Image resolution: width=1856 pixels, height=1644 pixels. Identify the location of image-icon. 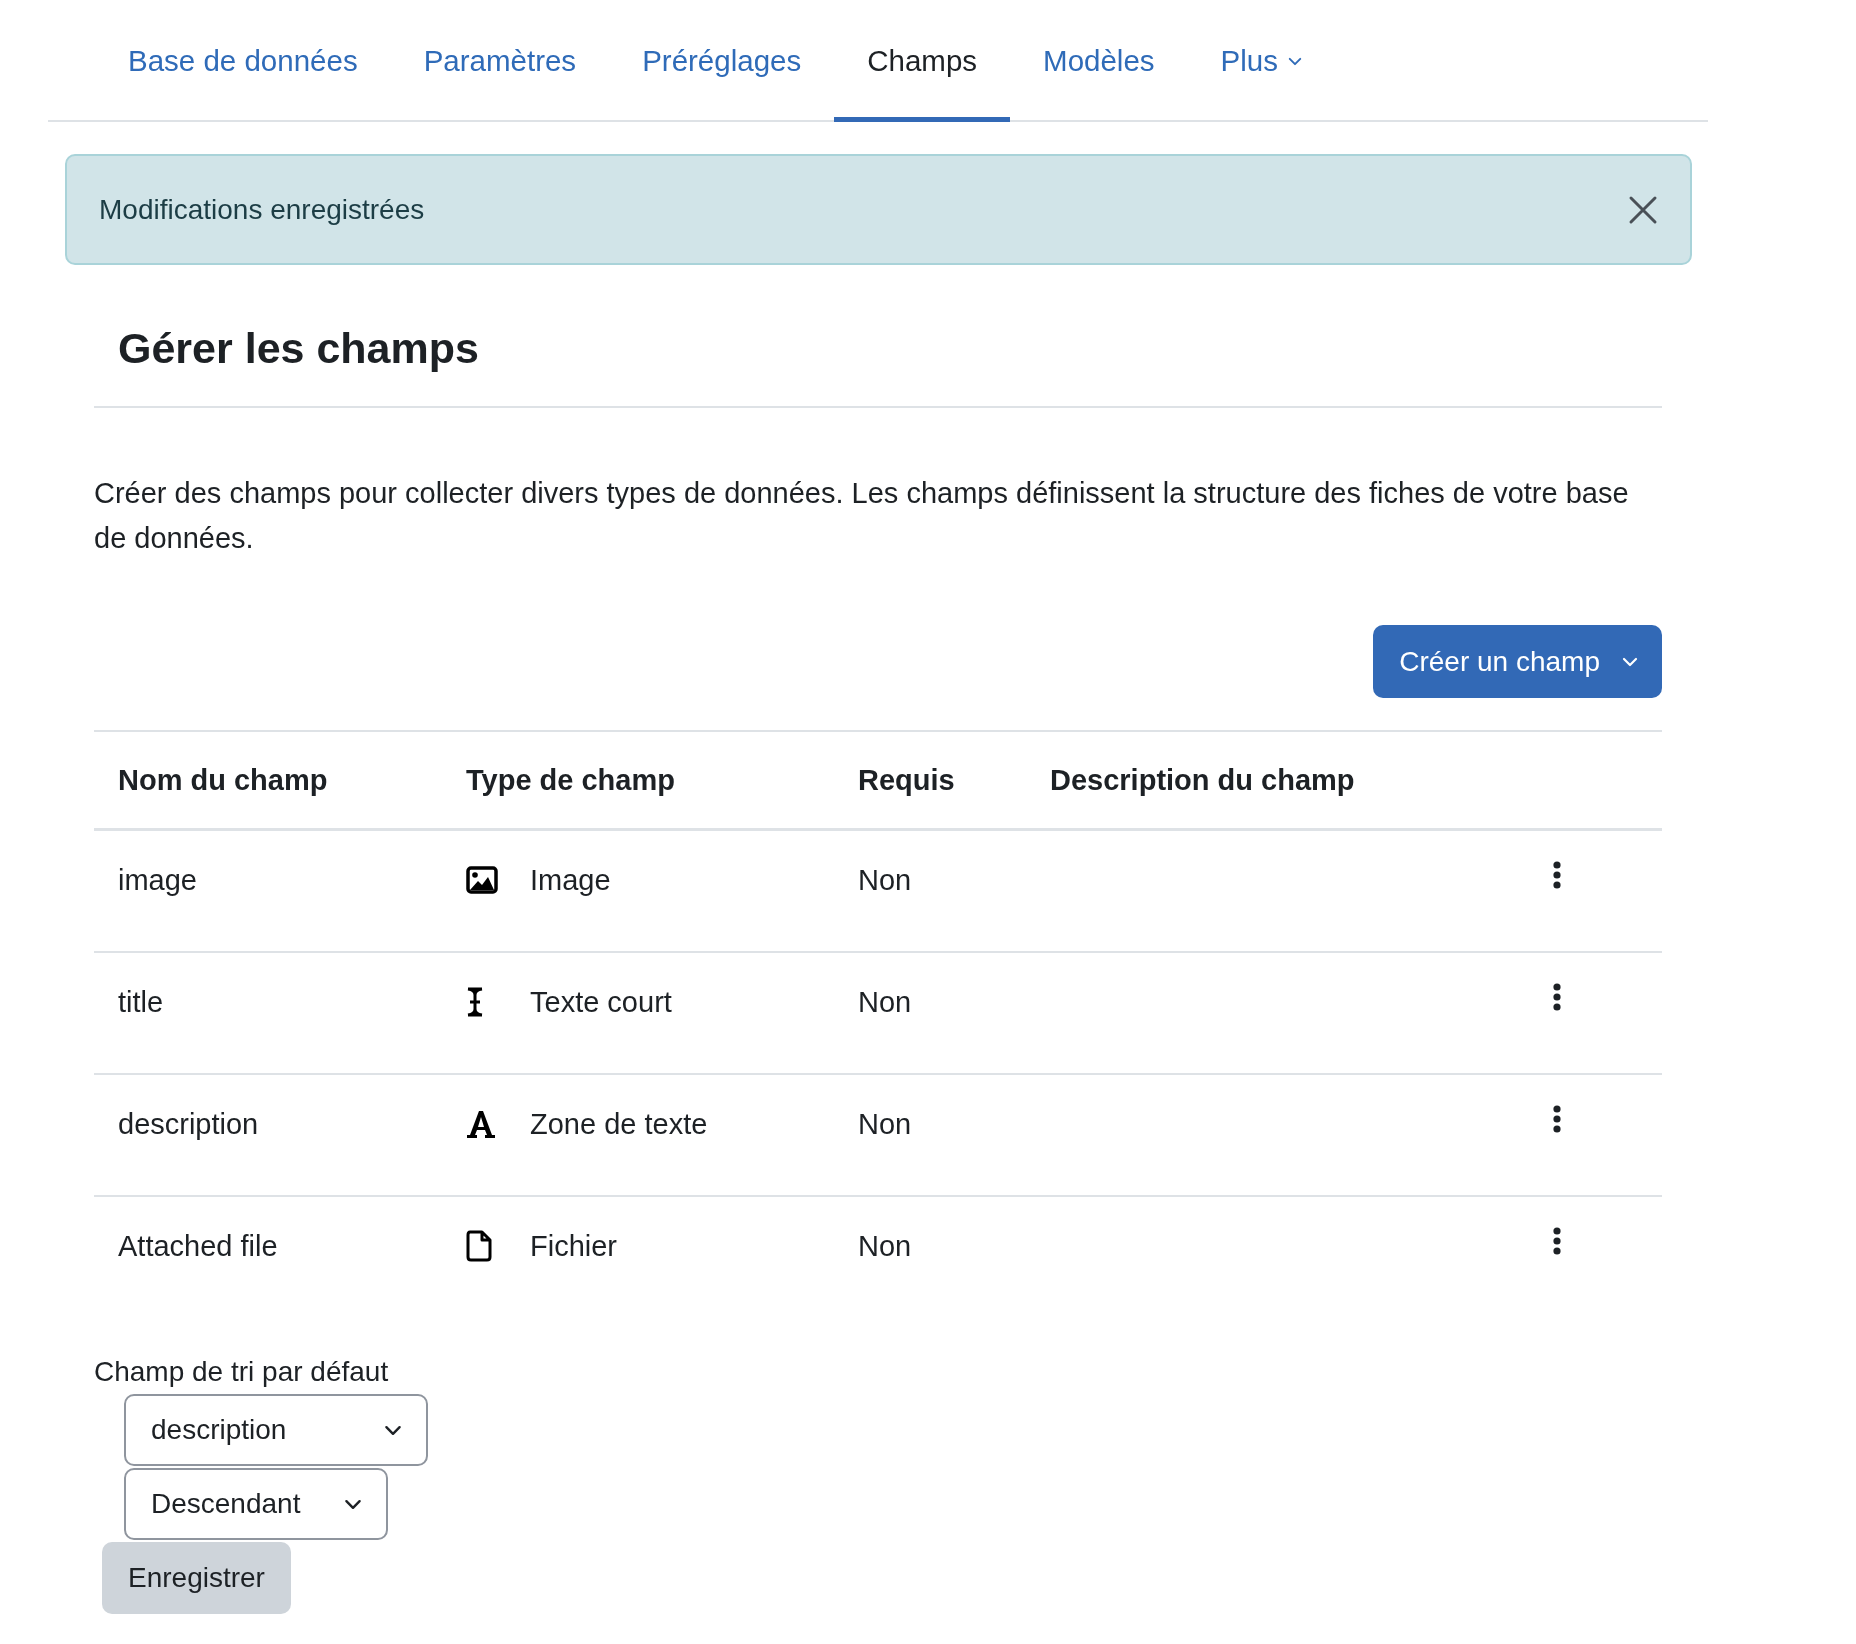
(482, 880).